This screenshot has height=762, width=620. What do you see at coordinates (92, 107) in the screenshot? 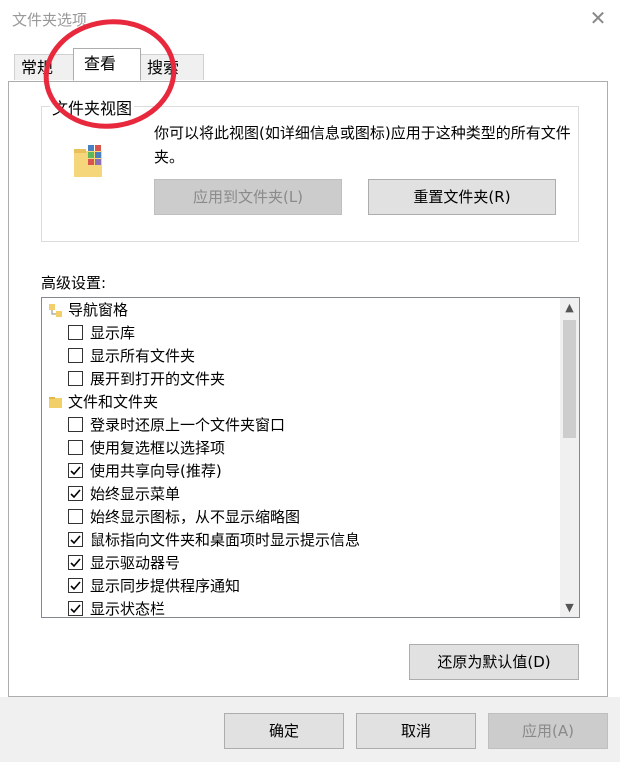
I see `folder-view-legend: 文件夹视图` at bounding box center [92, 107].